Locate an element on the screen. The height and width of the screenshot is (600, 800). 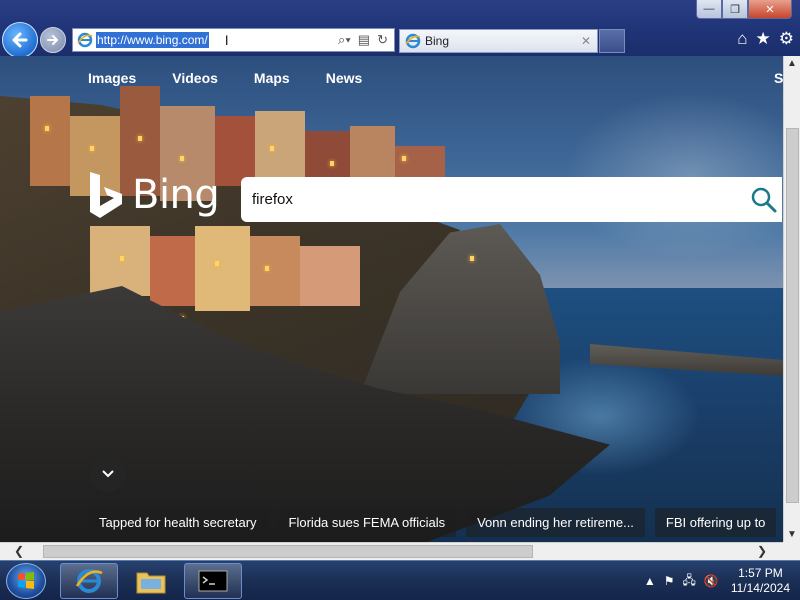
chevron-down-icon is located at coordinates (108, 474).